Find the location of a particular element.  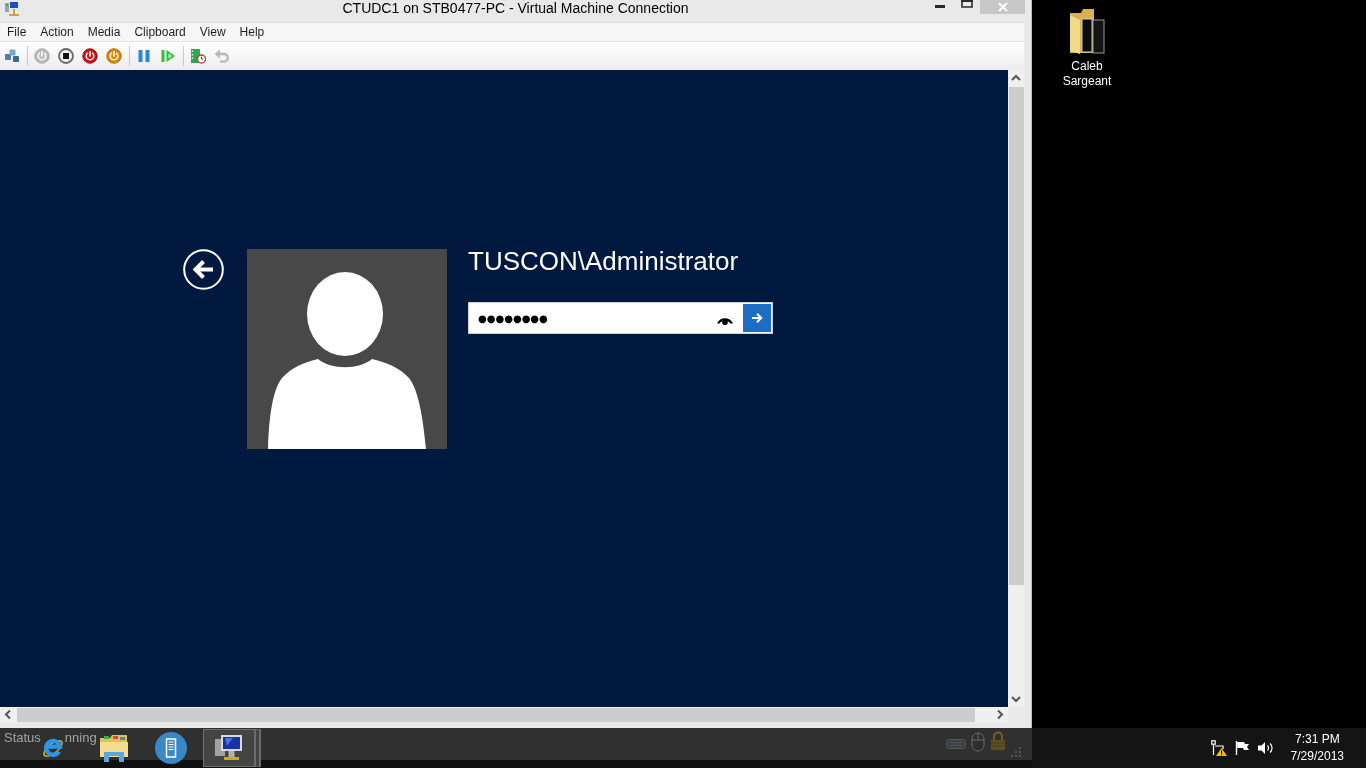

vertical-scrollbar is located at coordinates (1016, 388).